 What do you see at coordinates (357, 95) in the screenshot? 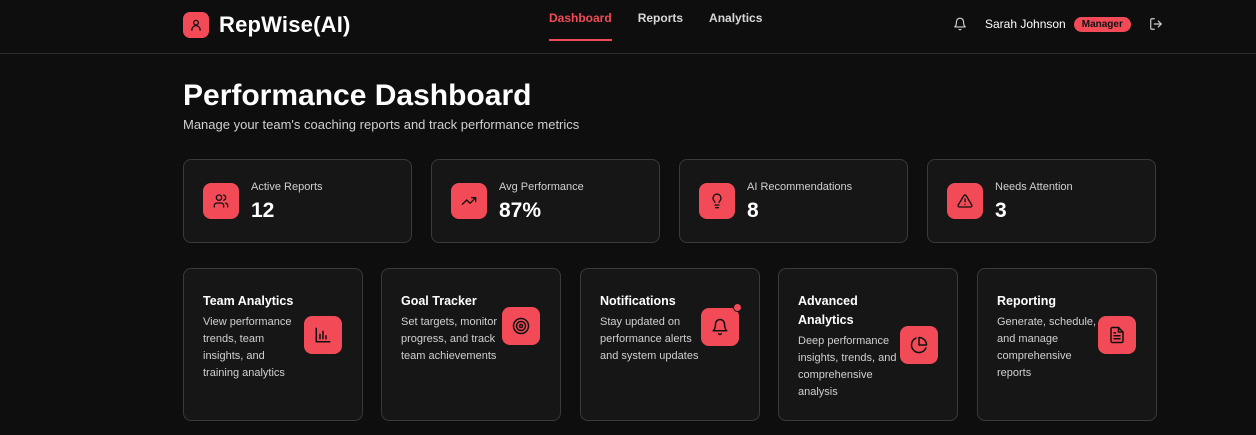
I see `page-title: Performance Dashboard` at bounding box center [357, 95].